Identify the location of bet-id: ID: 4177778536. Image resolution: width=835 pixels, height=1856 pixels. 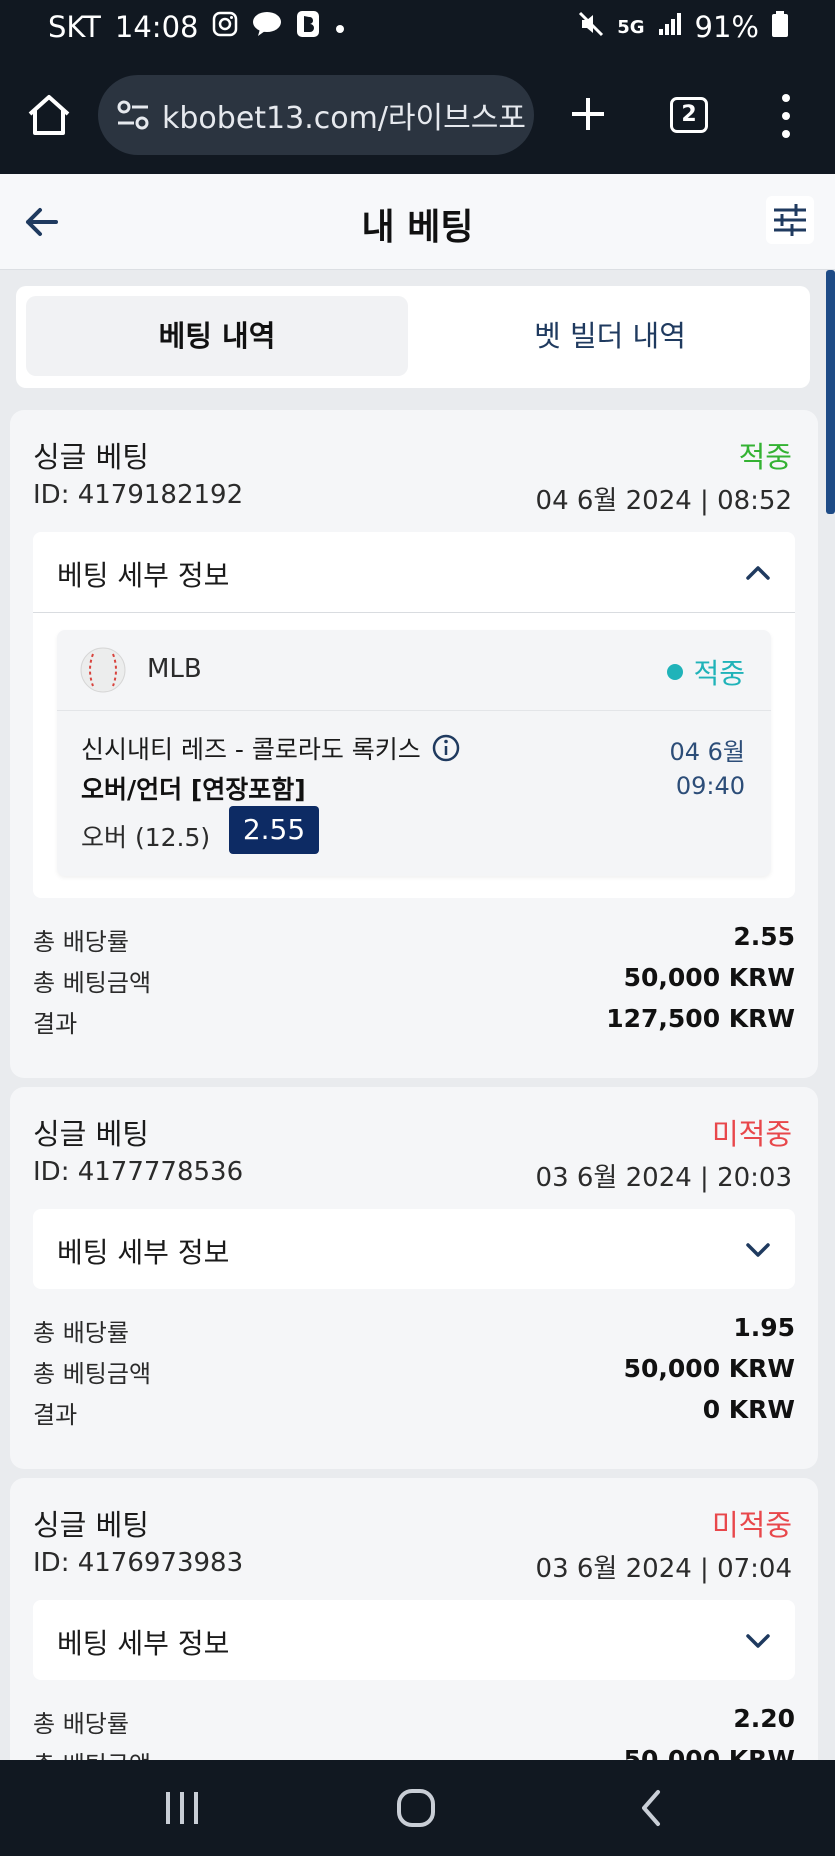
(138, 1172).